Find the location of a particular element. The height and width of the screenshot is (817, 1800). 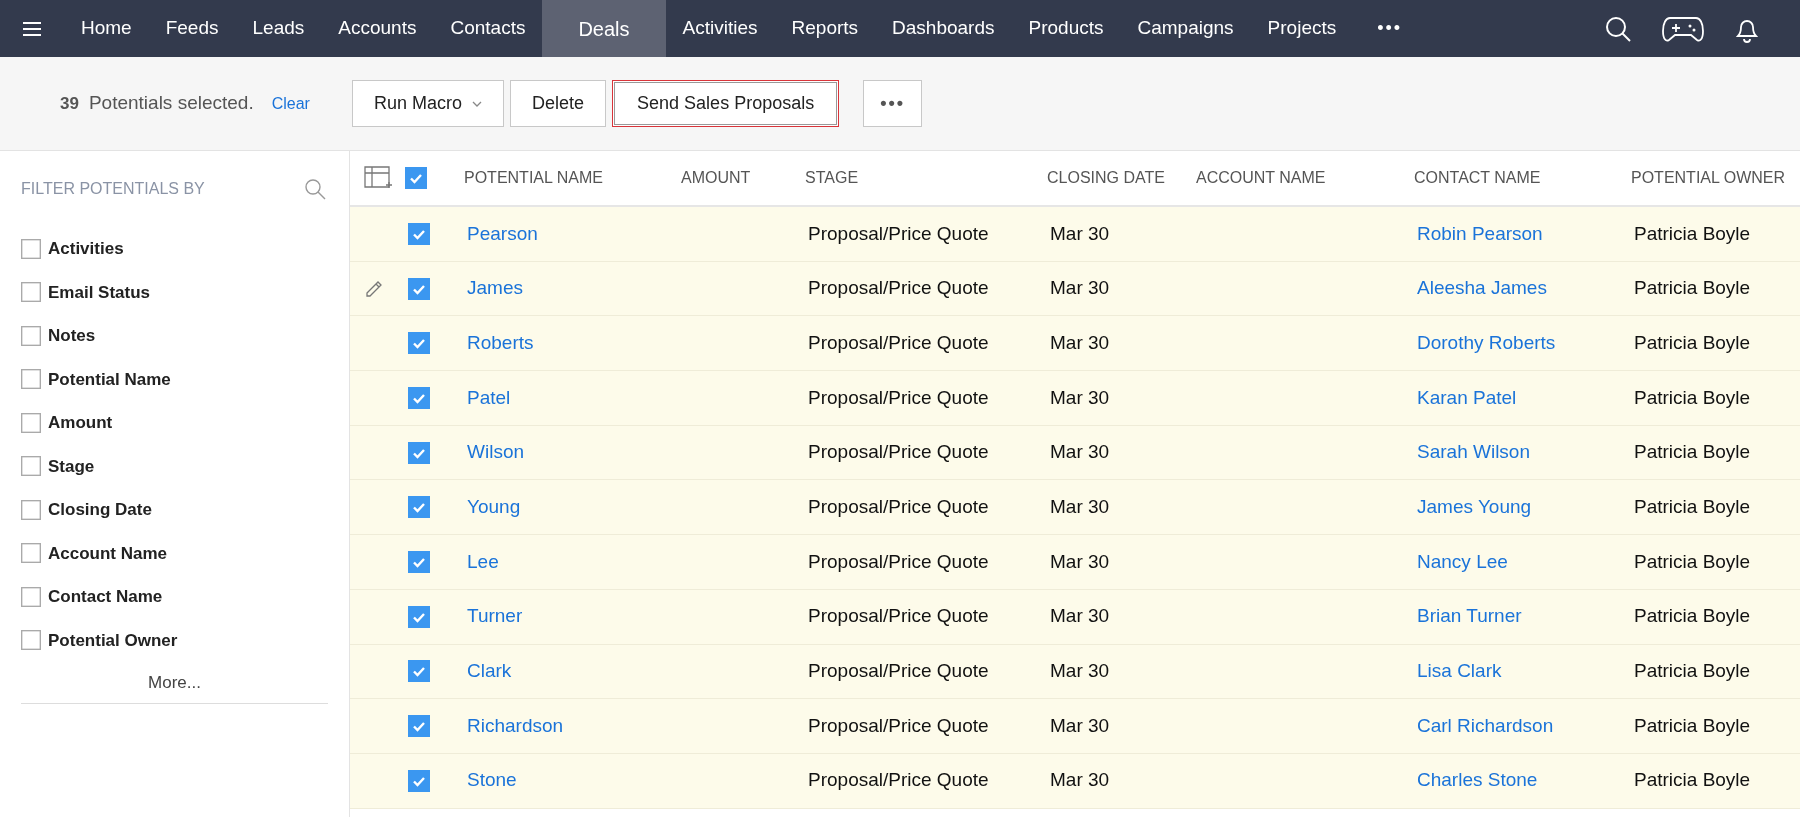

record-link: Clark is located at coordinates (489, 671).